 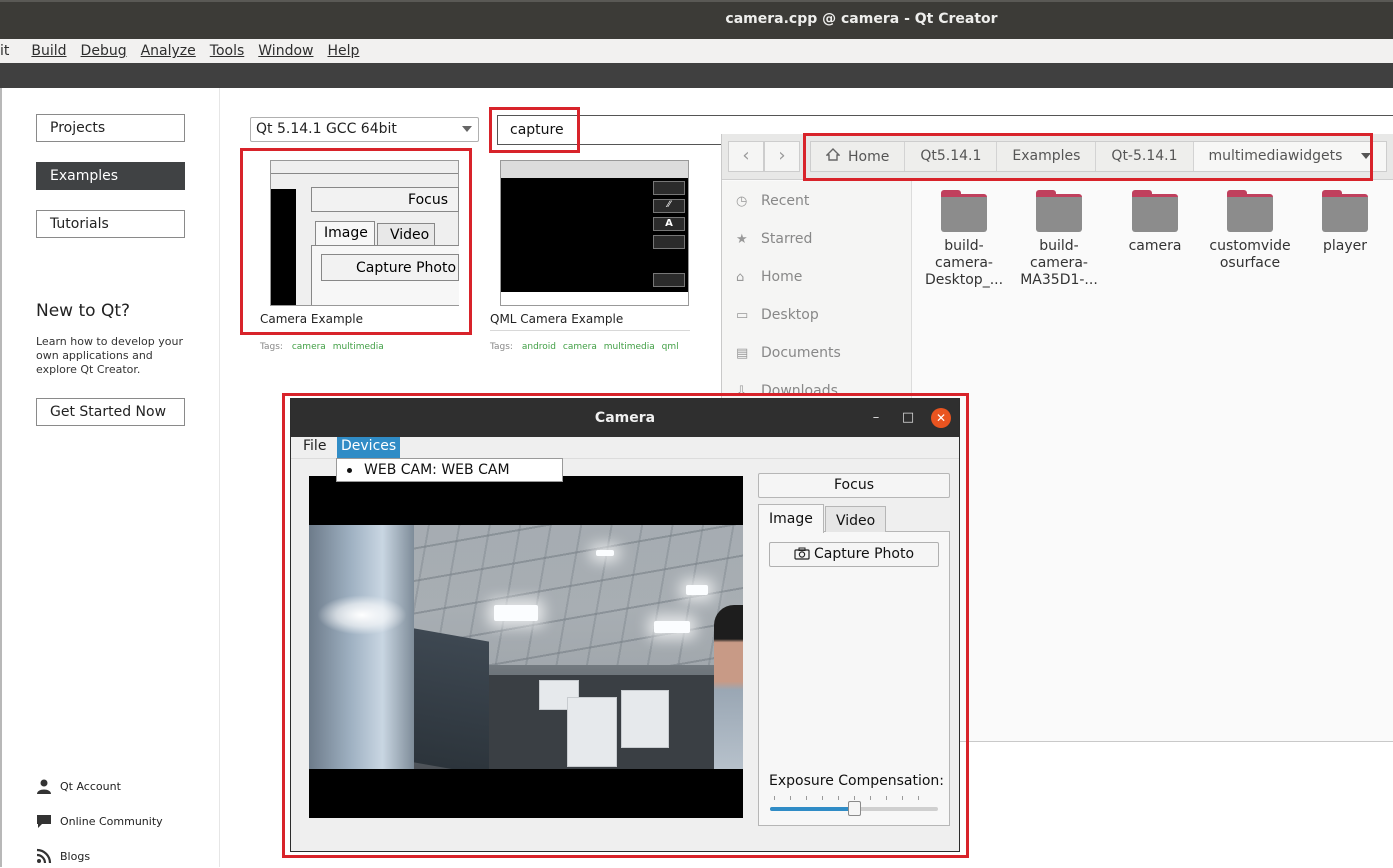 I want to click on close-icon: ✕, so click(x=941, y=418).